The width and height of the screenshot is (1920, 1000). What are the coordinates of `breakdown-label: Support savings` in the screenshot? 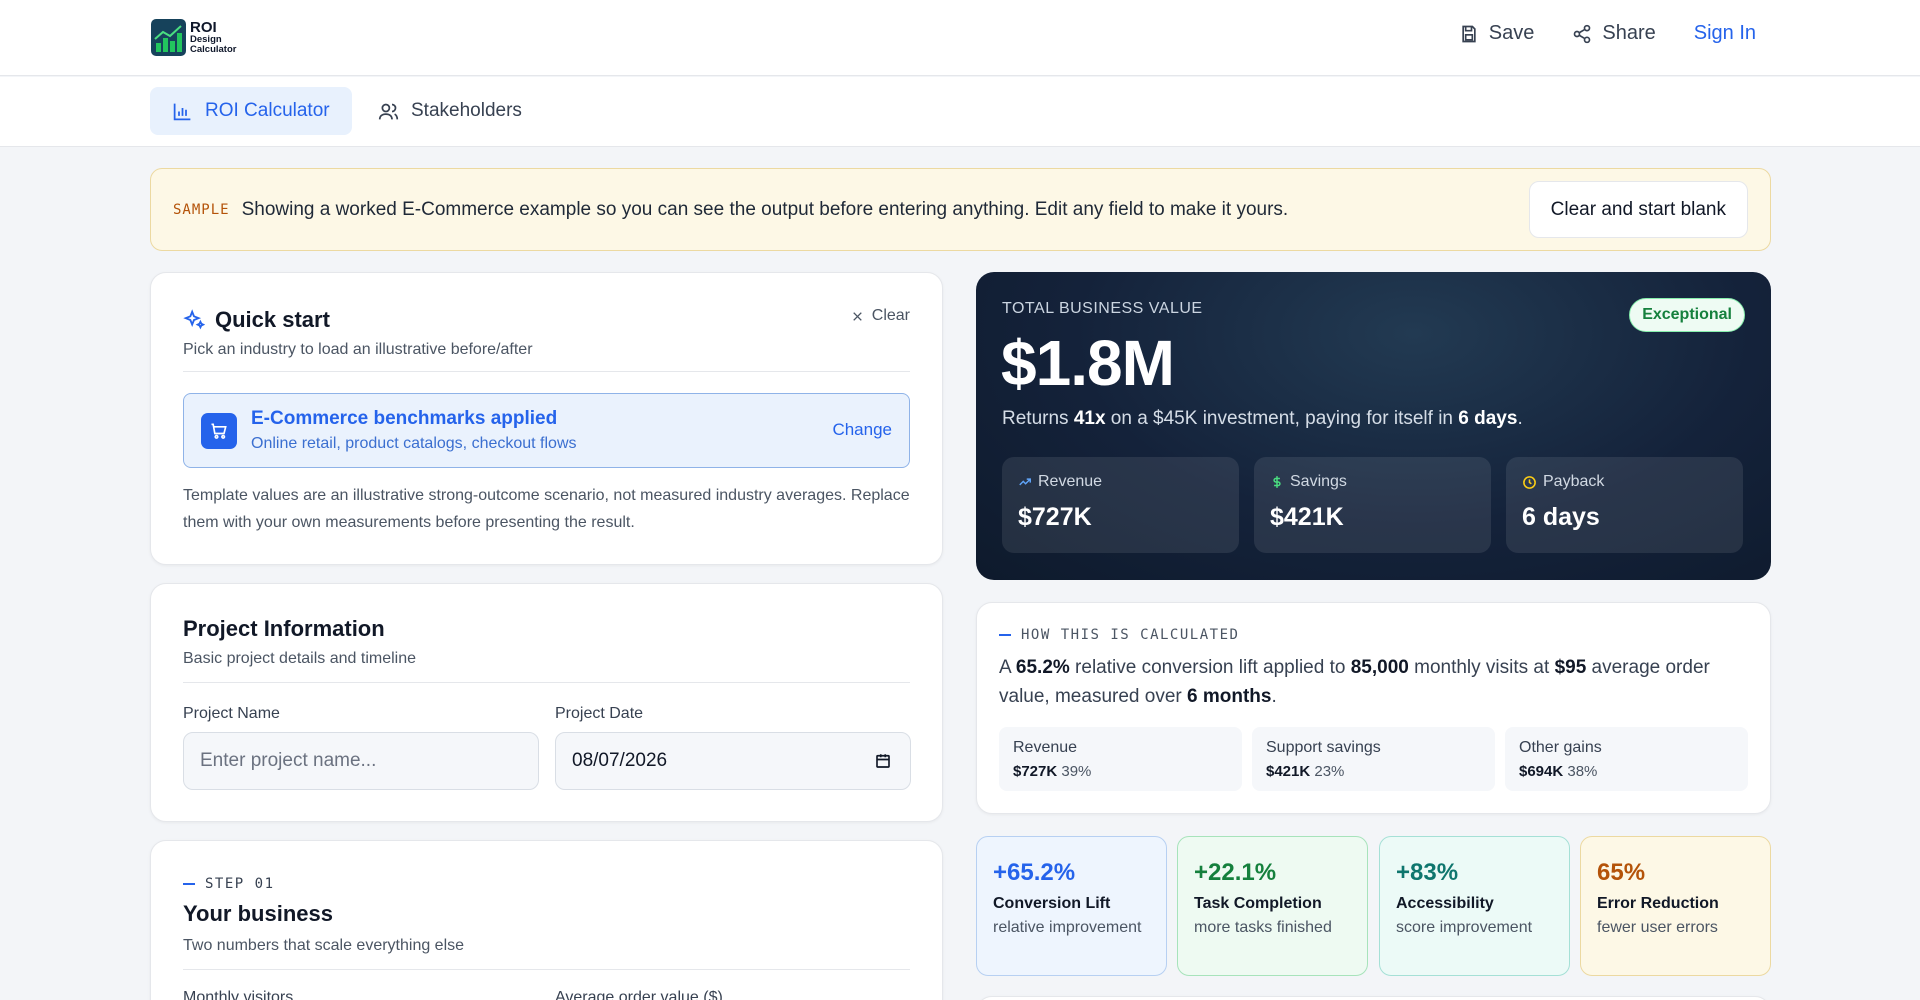 It's located at (1323, 747).